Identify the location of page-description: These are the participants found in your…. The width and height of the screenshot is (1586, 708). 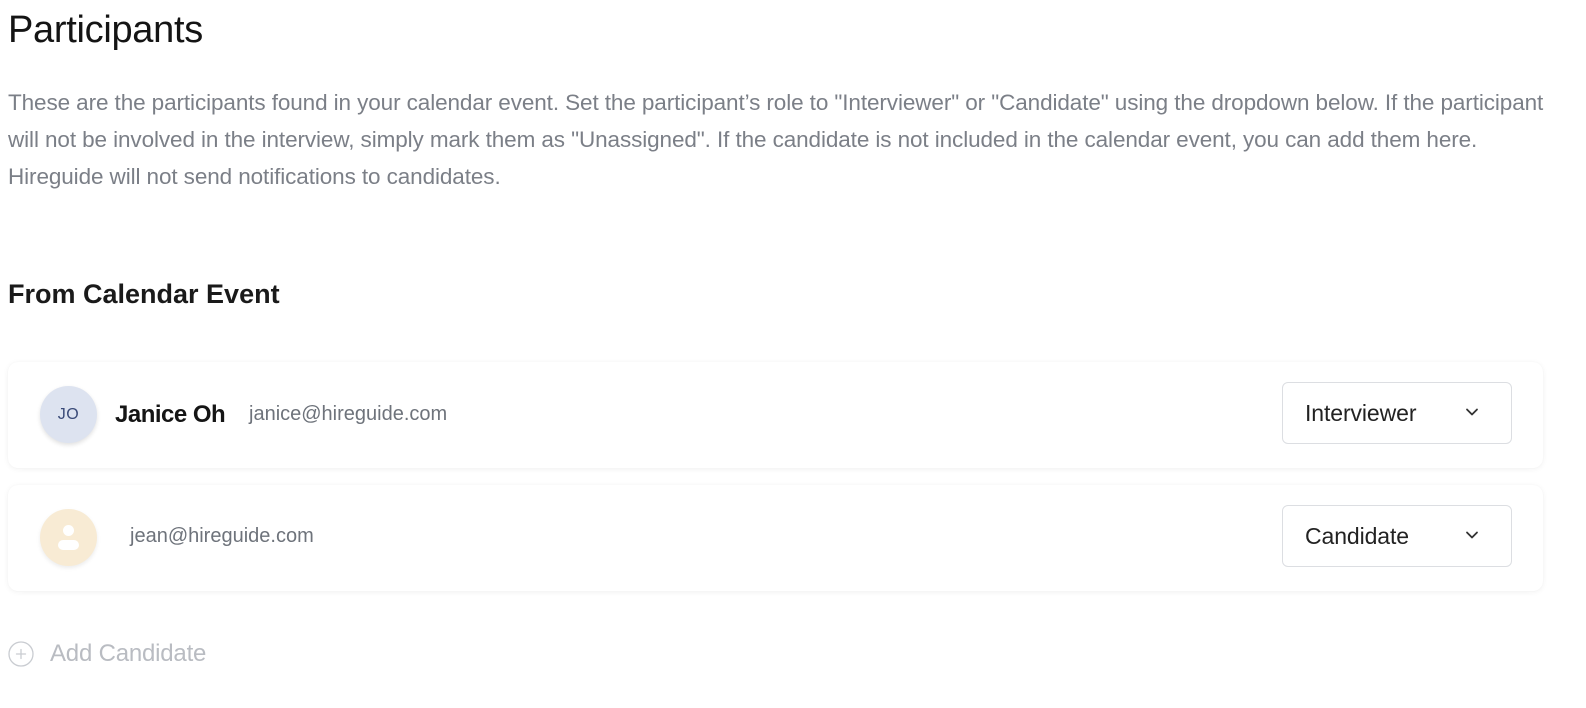
(776, 139).